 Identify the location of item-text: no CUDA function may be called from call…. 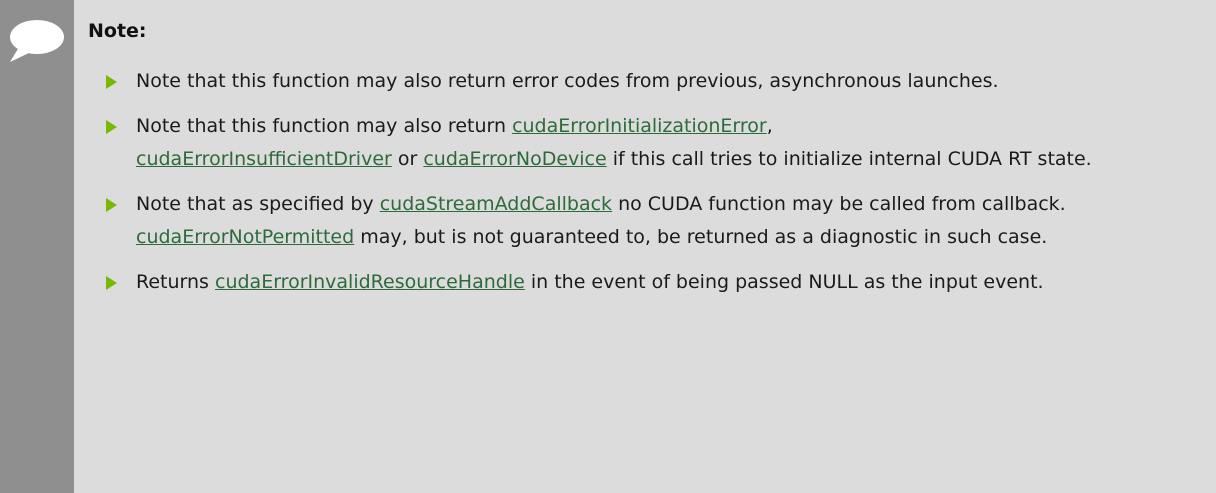
(839, 204).